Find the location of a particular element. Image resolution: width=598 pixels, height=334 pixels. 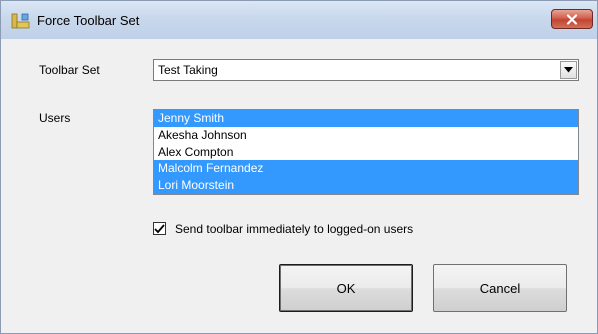

title-bar: Force Toolbar Set is located at coordinates (299, 20).